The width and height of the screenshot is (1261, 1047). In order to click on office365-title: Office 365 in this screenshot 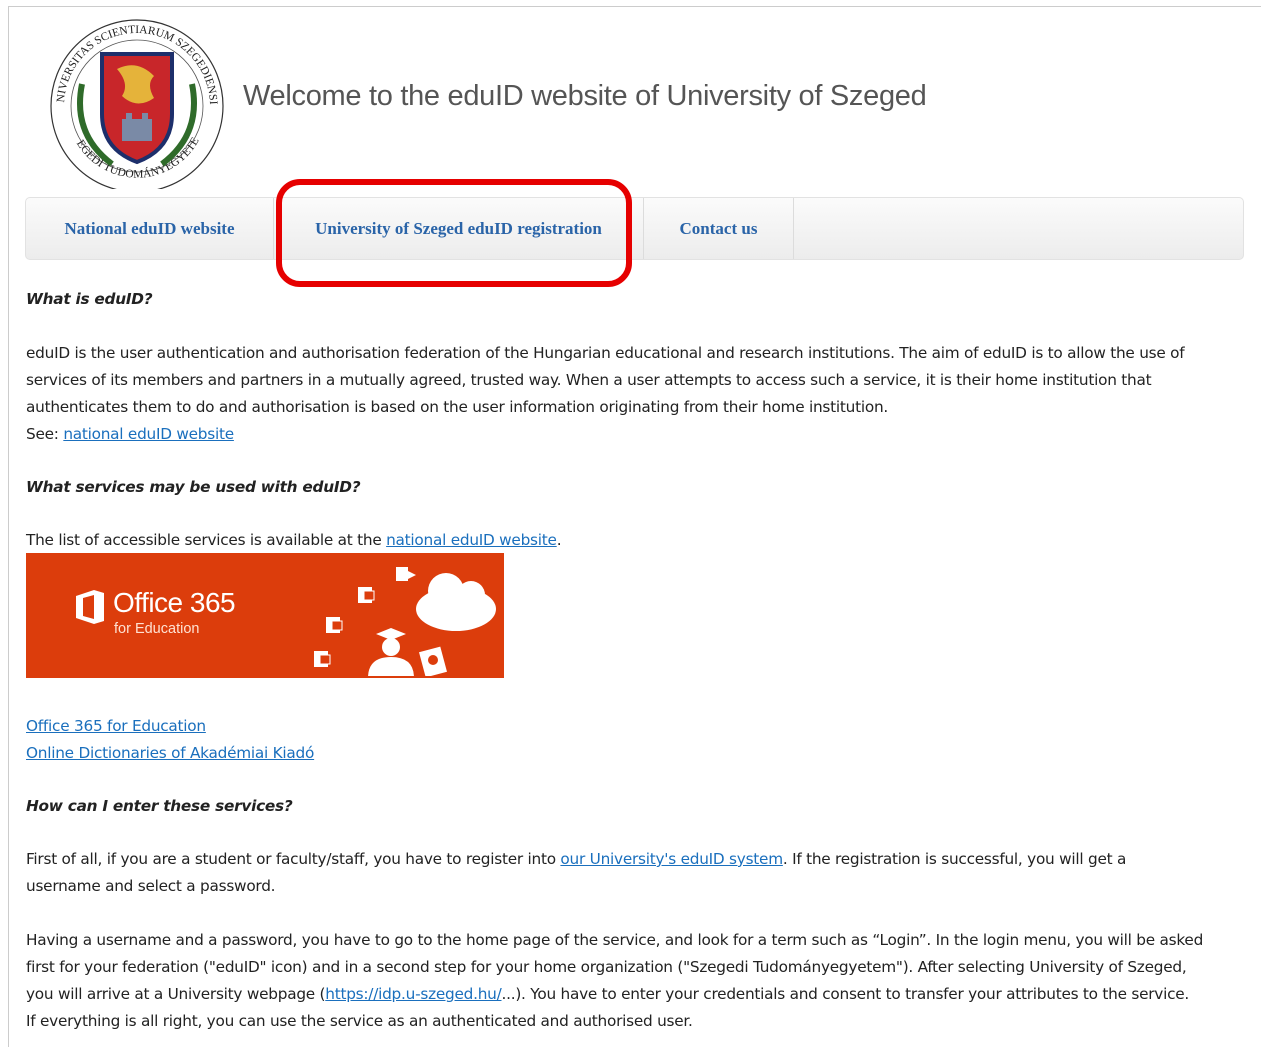, I will do `click(174, 602)`.